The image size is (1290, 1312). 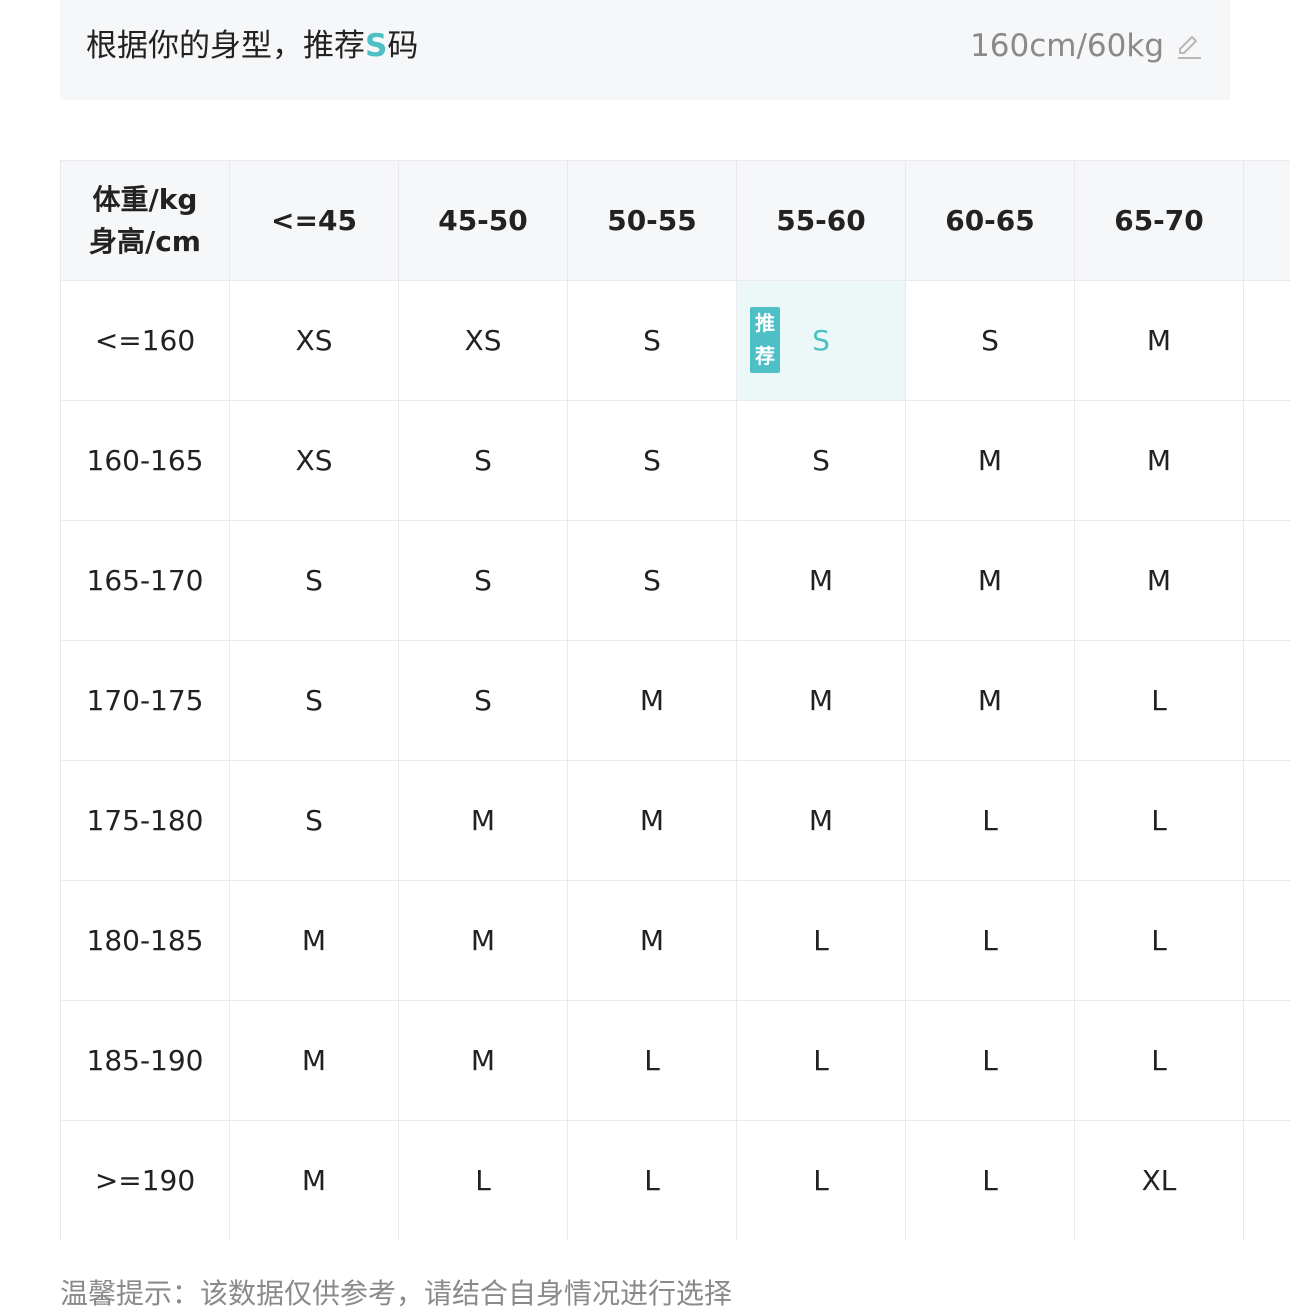 What do you see at coordinates (376, 46) in the screenshot?
I see `recommended-size: S` at bounding box center [376, 46].